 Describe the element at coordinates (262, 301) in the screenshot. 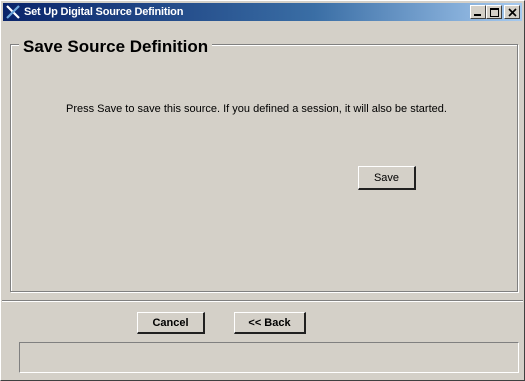

I see `separator` at that location.